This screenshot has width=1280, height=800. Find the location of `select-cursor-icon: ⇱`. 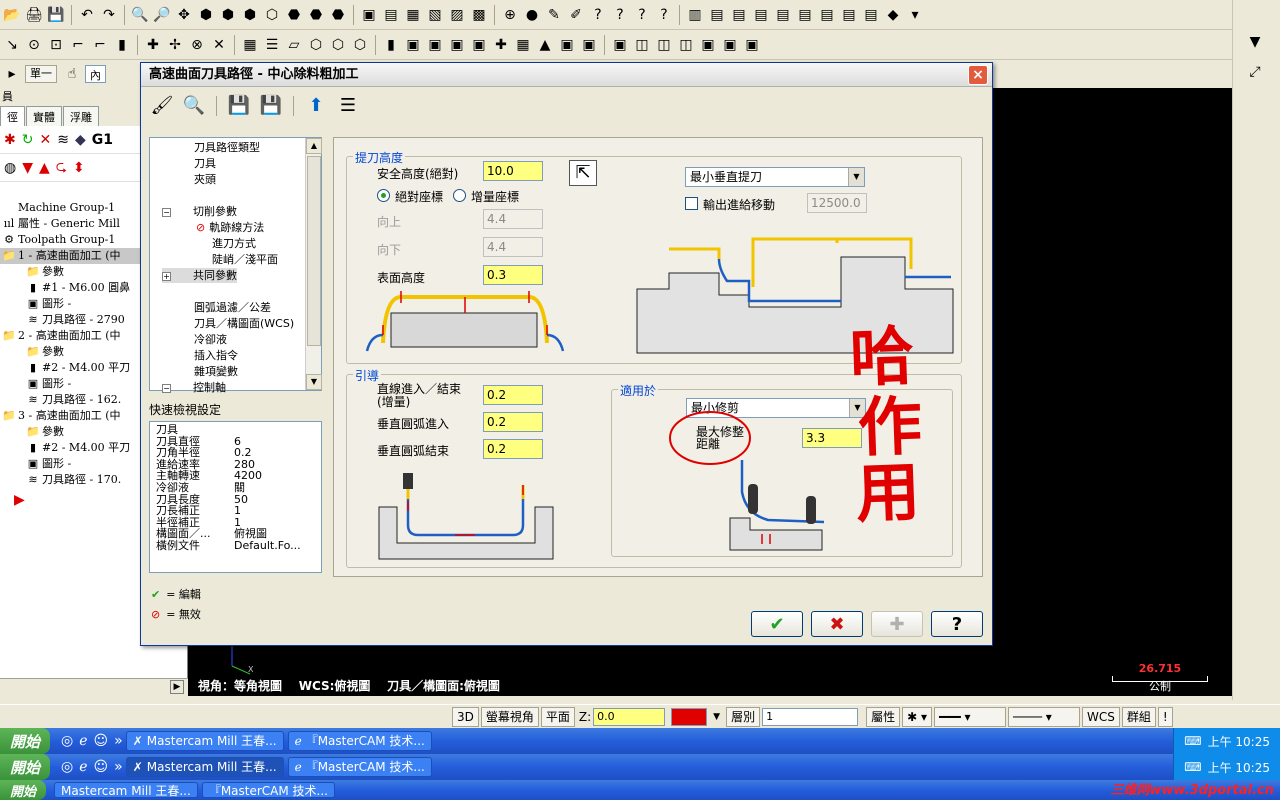

select-cursor-icon: ⇱ is located at coordinates (583, 173).